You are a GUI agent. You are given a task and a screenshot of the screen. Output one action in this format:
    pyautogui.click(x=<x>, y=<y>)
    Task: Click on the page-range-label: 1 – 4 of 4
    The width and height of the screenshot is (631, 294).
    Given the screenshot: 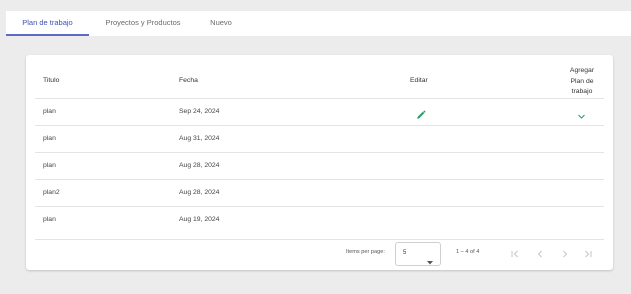 What is the action you would take?
    pyautogui.click(x=468, y=252)
    